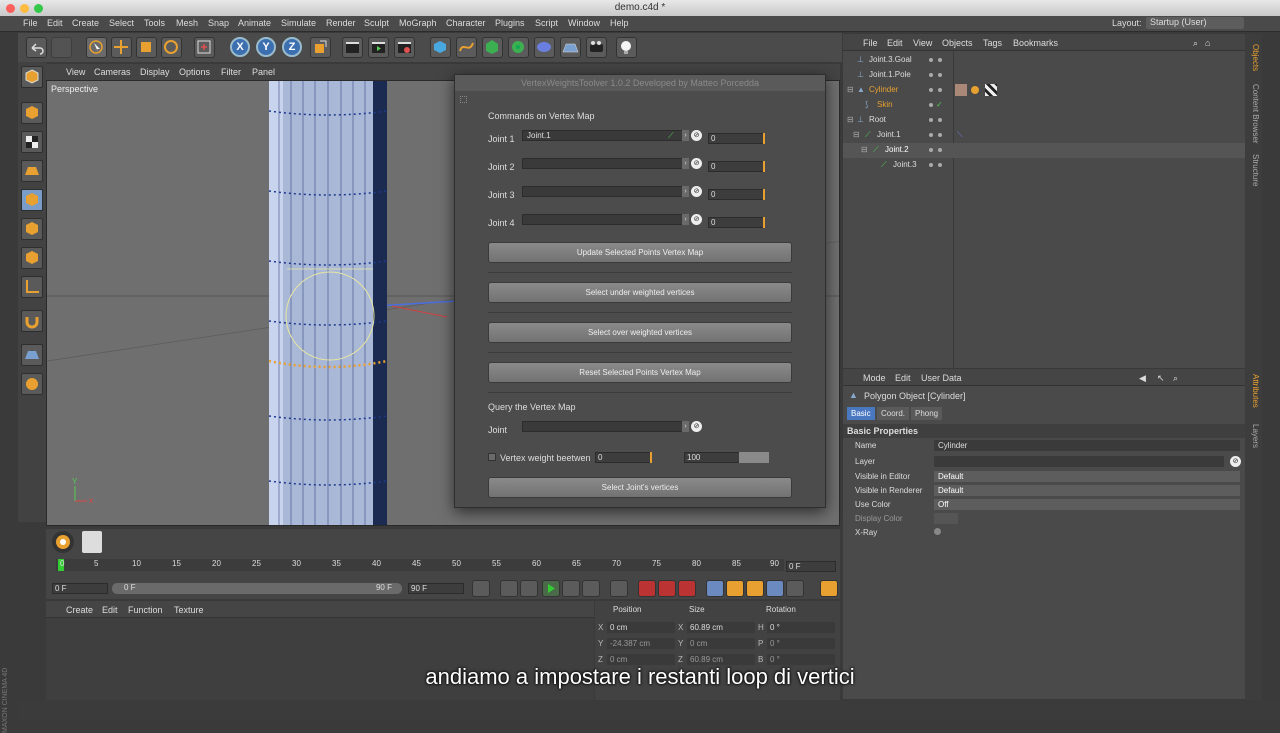 This screenshot has width=1280, height=733. I want to click on select-over-weighted-button: Select over weighted vertices, so click(640, 332).